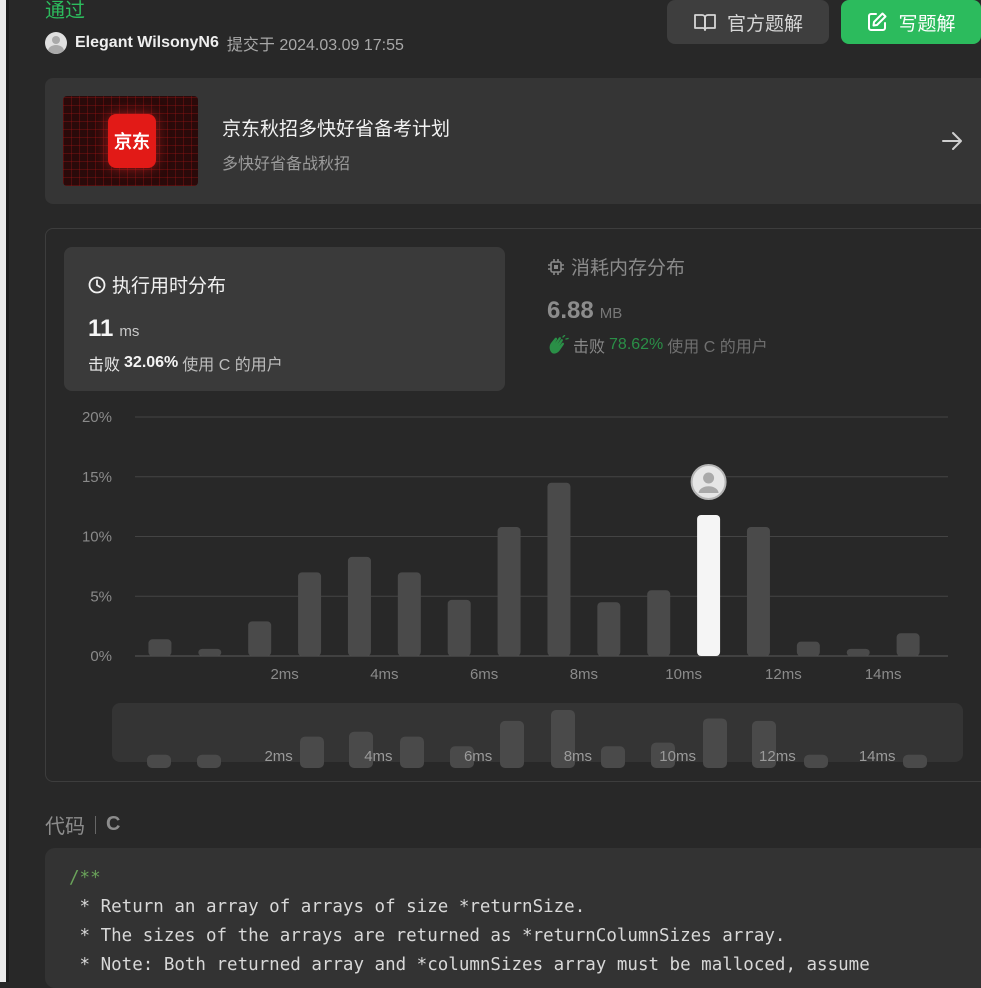 This screenshot has height=988, width=981. I want to click on official-solution-label: 官方题解, so click(764, 24).